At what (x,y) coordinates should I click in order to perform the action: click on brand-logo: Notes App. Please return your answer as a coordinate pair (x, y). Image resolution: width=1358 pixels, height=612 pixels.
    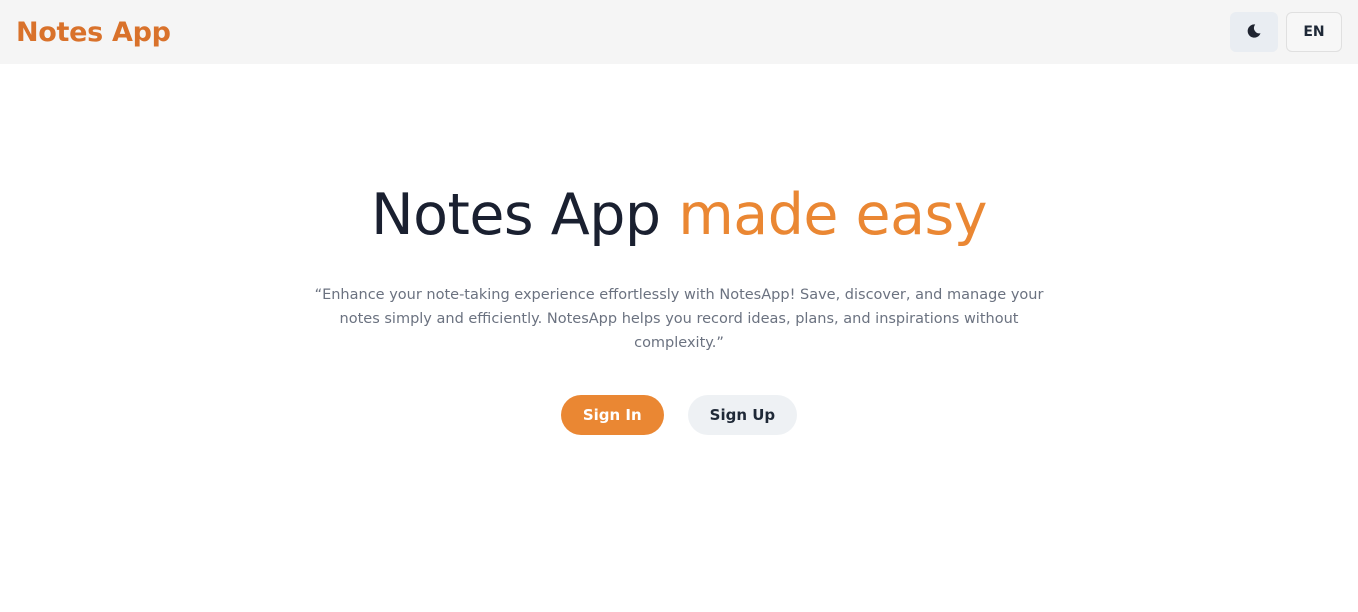
    Looking at the image, I should click on (93, 32).